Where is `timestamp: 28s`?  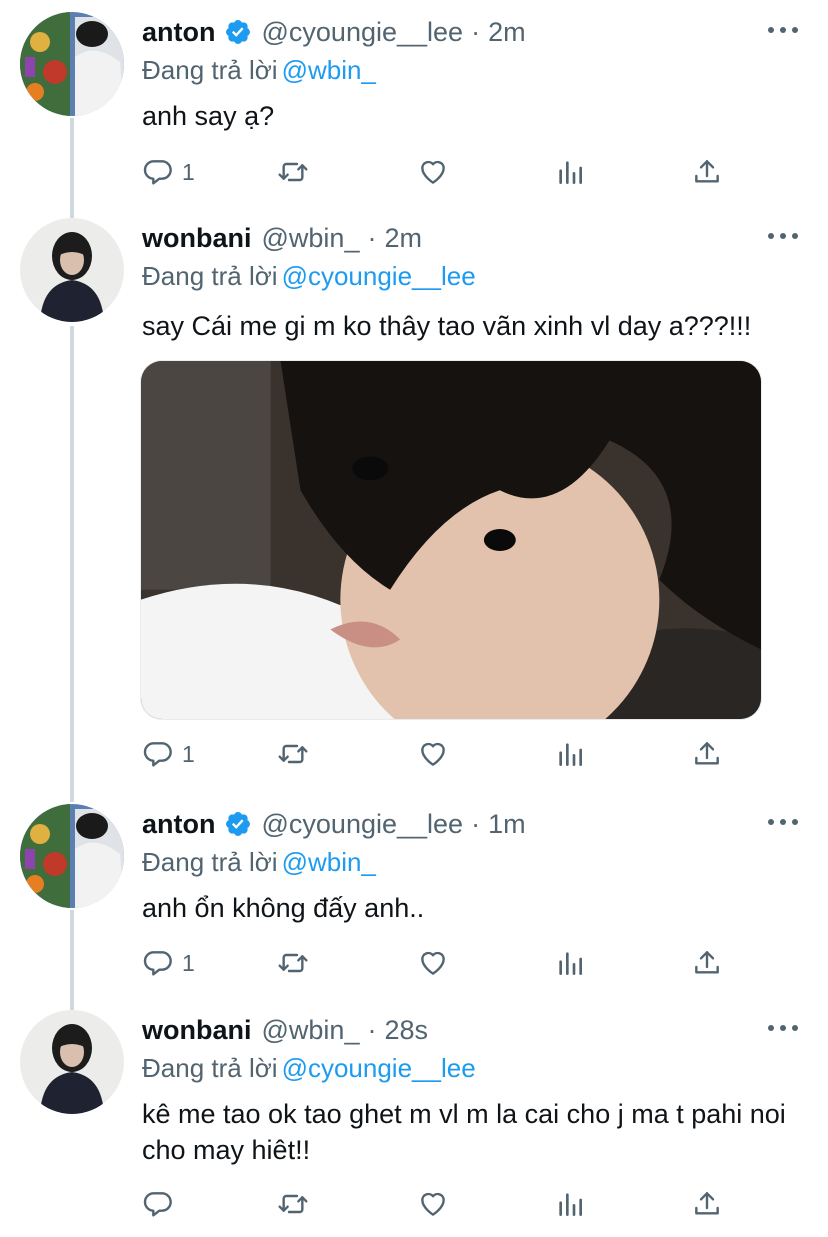
timestamp: 28s is located at coordinates (406, 1030).